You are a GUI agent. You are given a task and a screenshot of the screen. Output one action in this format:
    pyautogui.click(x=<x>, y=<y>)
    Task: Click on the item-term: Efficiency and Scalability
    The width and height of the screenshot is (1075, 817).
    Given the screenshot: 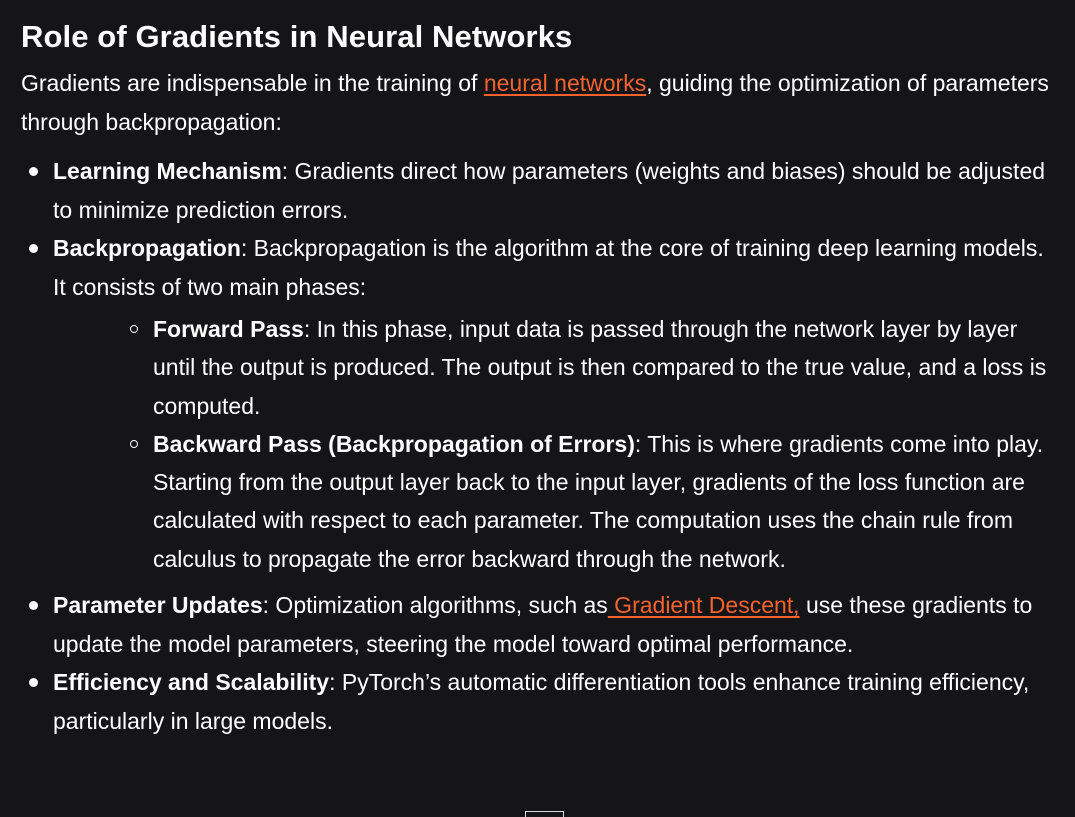 What is the action you would take?
    pyautogui.click(x=191, y=682)
    